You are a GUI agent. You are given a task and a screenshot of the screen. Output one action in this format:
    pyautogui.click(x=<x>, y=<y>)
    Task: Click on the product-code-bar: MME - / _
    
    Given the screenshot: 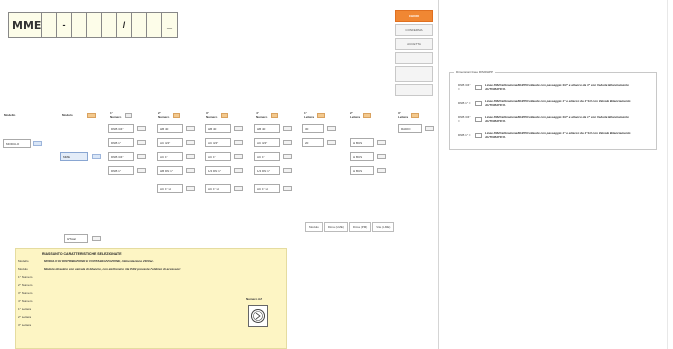 What is the action you would take?
    pyautogui.click(x=93, y=25)
    